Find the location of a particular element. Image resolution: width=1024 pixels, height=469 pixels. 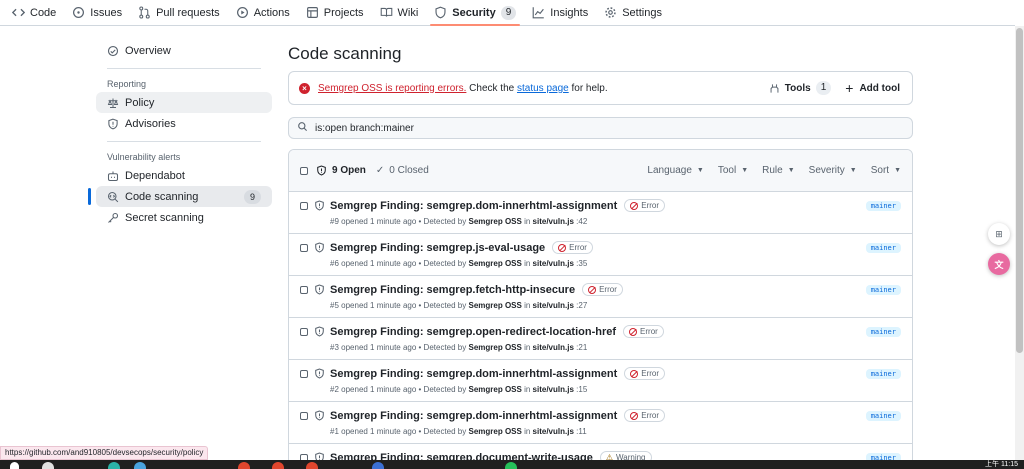

triangle-down-icon: ▼ is located at coordinates (791, 170).